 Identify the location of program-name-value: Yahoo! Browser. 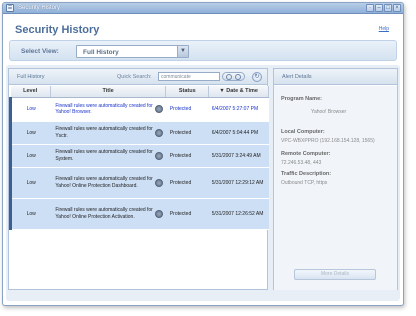
(329, 112).